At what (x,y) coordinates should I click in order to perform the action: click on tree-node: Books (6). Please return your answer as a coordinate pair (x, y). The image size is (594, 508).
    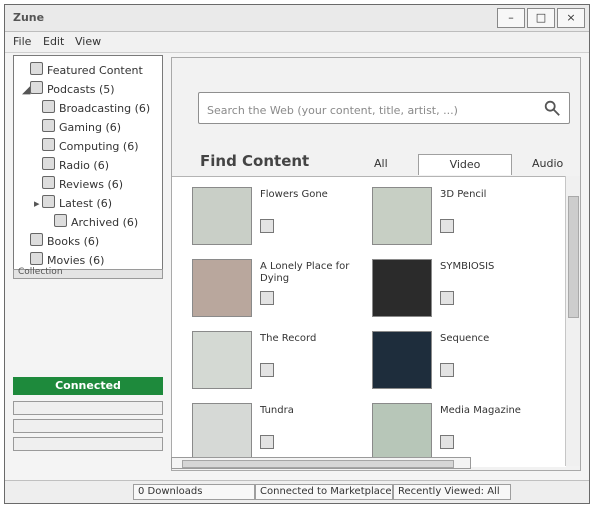
    Looking at the image, I should click on (60, 241).